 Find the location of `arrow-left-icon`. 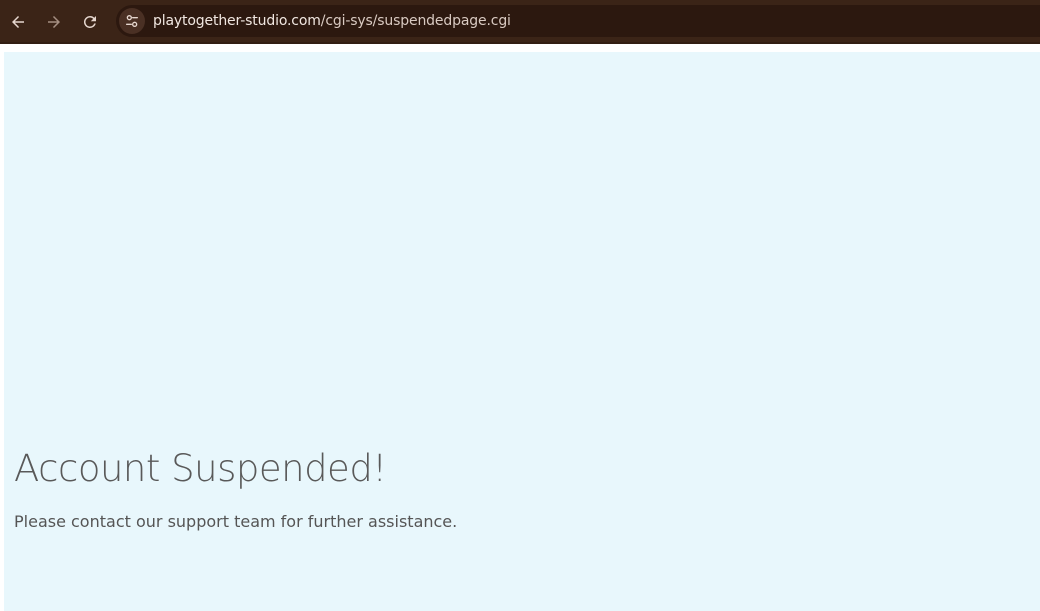

arrow-left-icon is located at coordinates (18, 22).